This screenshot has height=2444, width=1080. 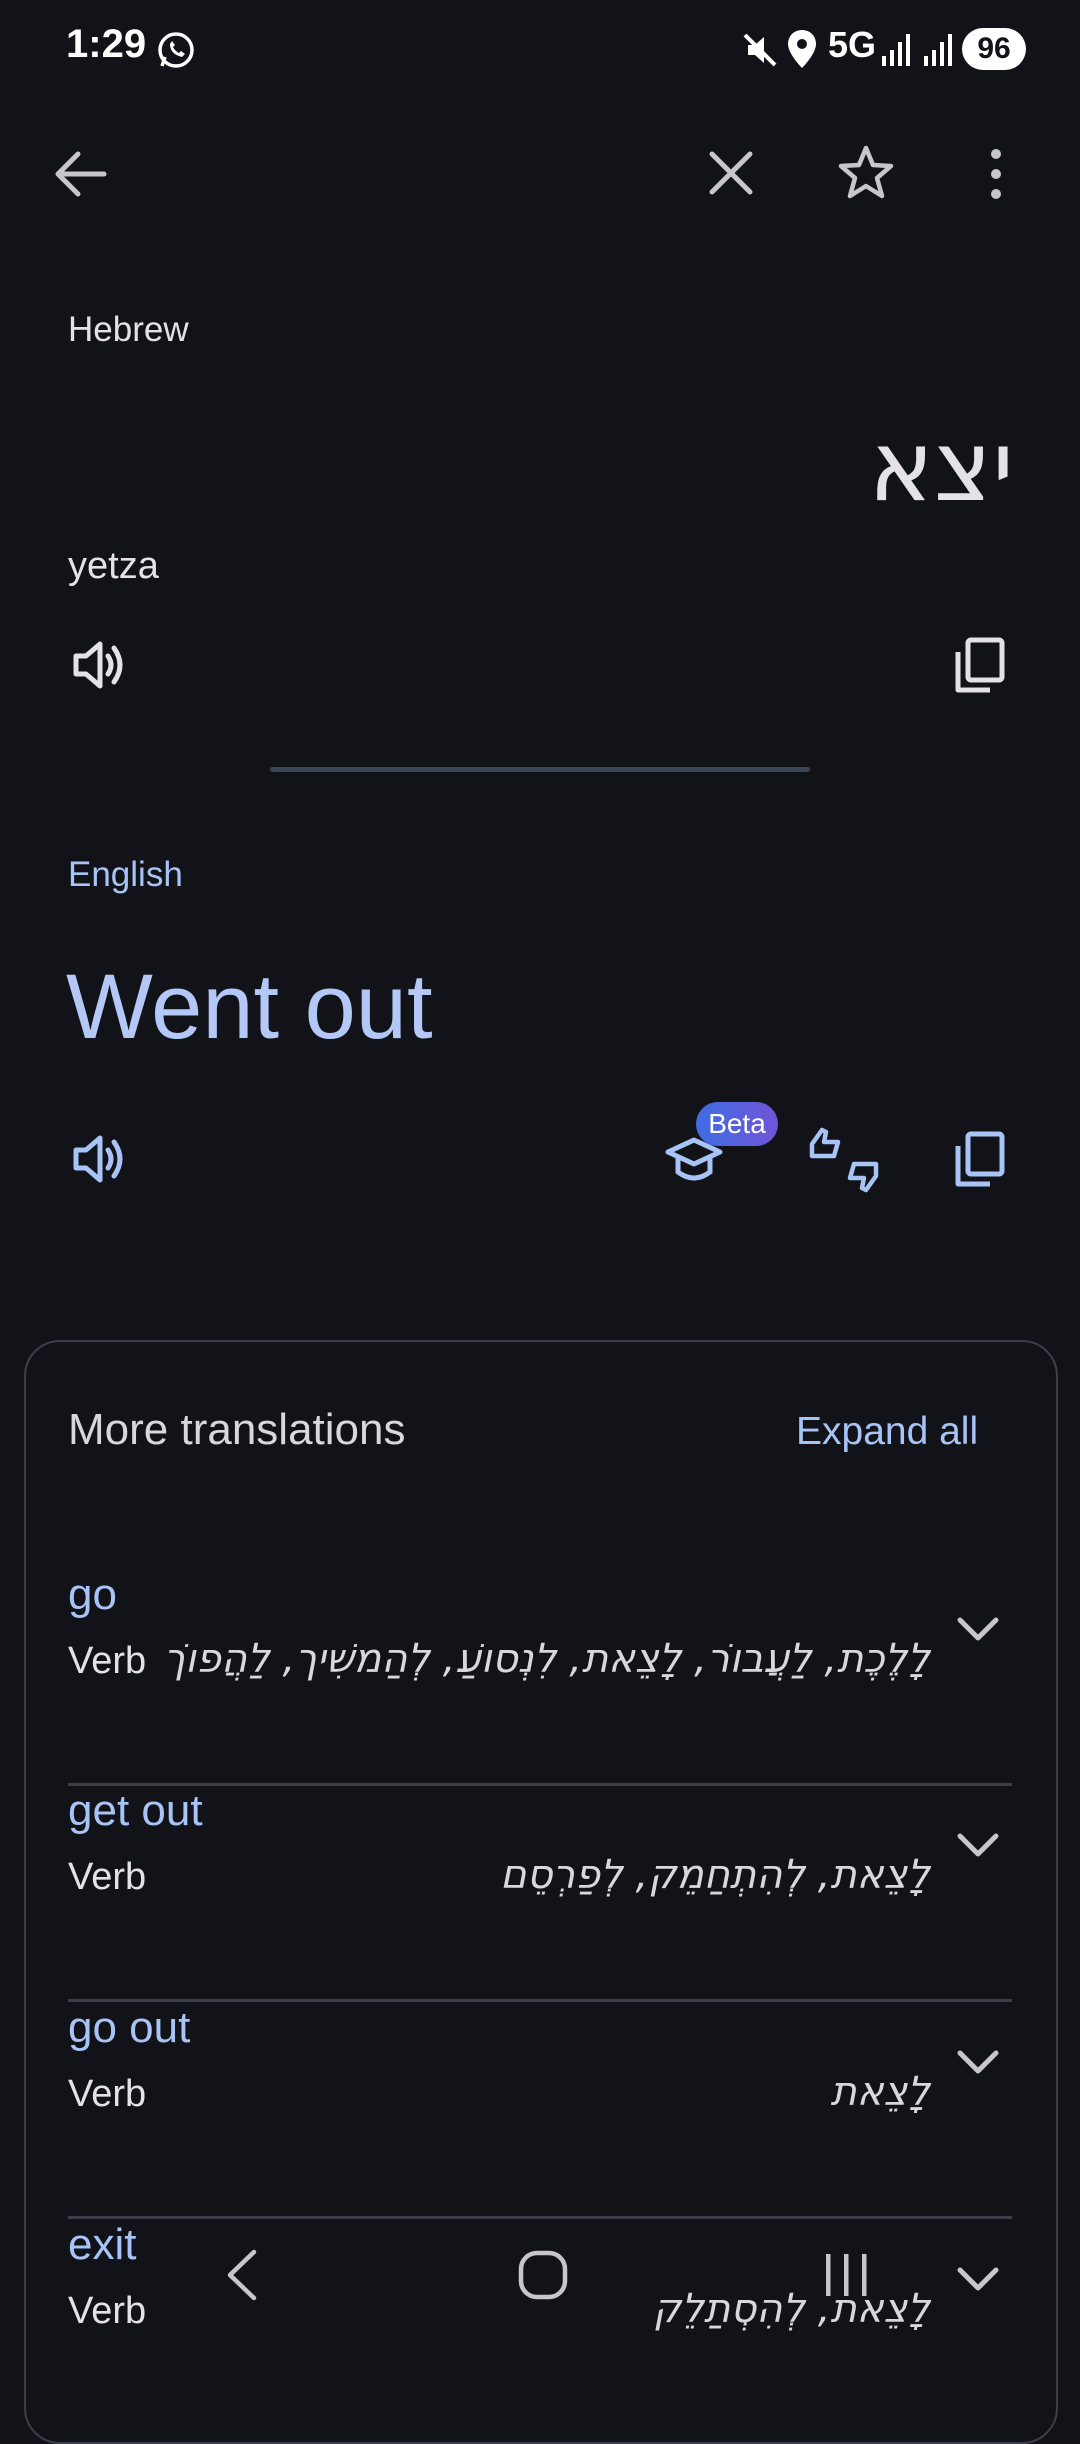 What do you see at coordinates (715, 1875) in the screenshot?
I see `reverse-translations: לָצֵאת, לְהִתְחַמֵק, לְפַרְסֵם` at bounding box center [715, 1875].